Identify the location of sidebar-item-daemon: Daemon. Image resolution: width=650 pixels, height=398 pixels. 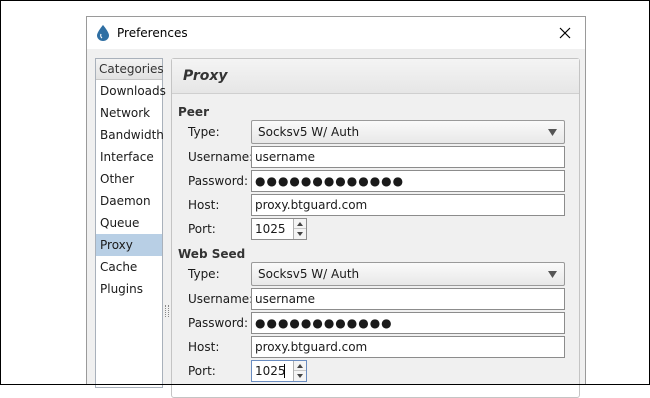
(129, 201).